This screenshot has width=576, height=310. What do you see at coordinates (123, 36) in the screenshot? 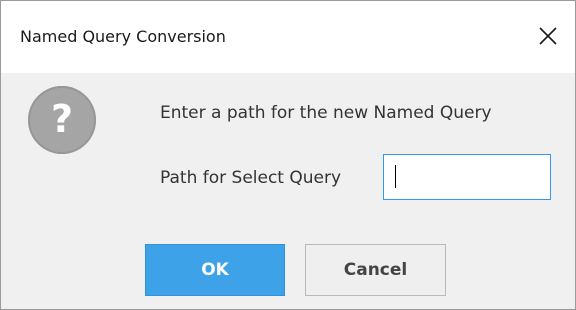
I see `dialog-title: Named Query Conversion` at bounding box center [123, 36].